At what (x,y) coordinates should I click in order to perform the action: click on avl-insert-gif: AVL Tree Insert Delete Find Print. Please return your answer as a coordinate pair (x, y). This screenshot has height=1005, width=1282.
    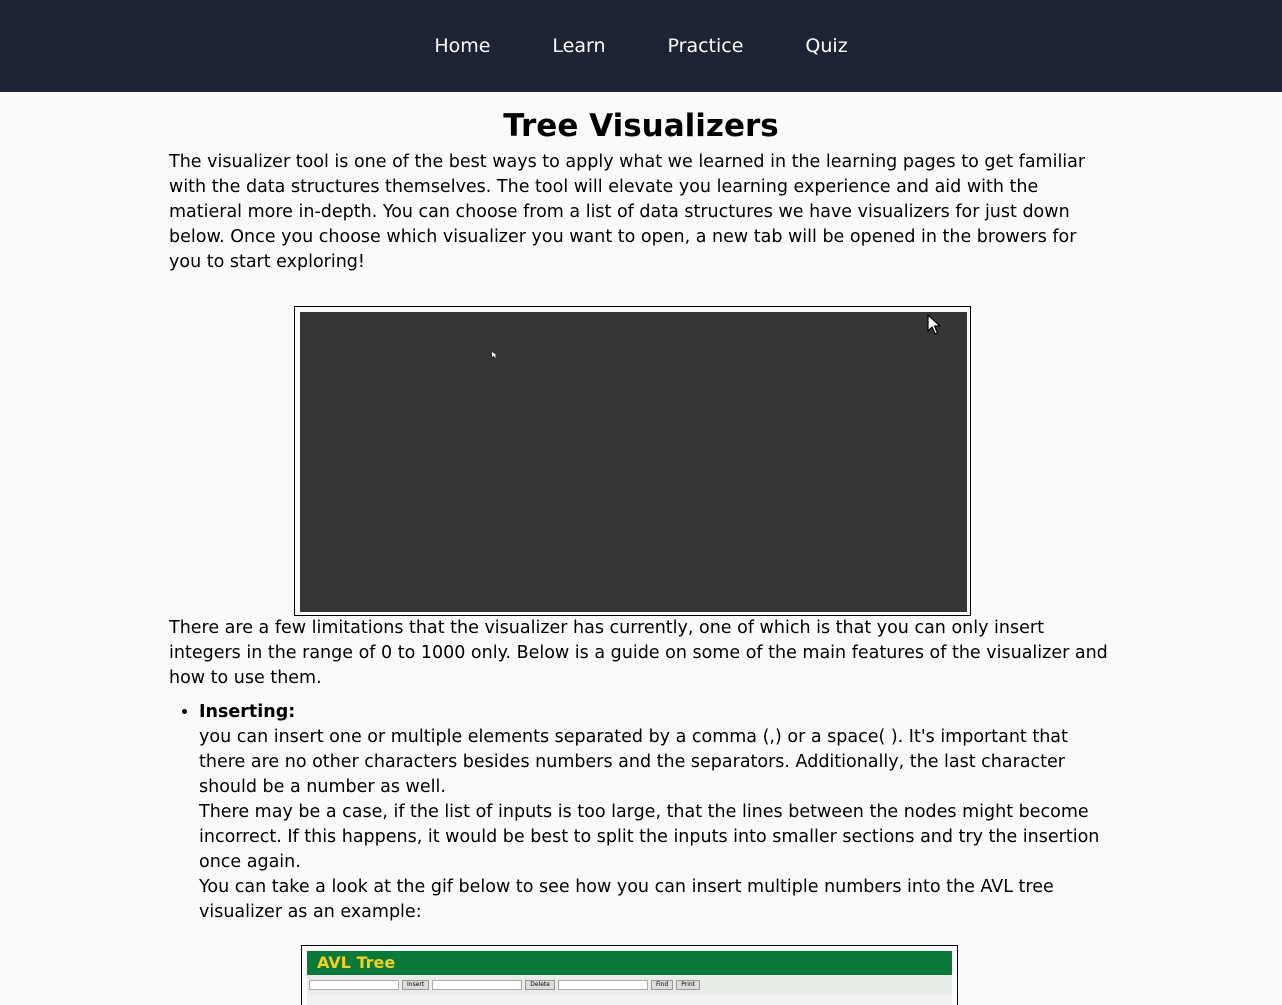
    Looking at the image, I should click on (629, 975).